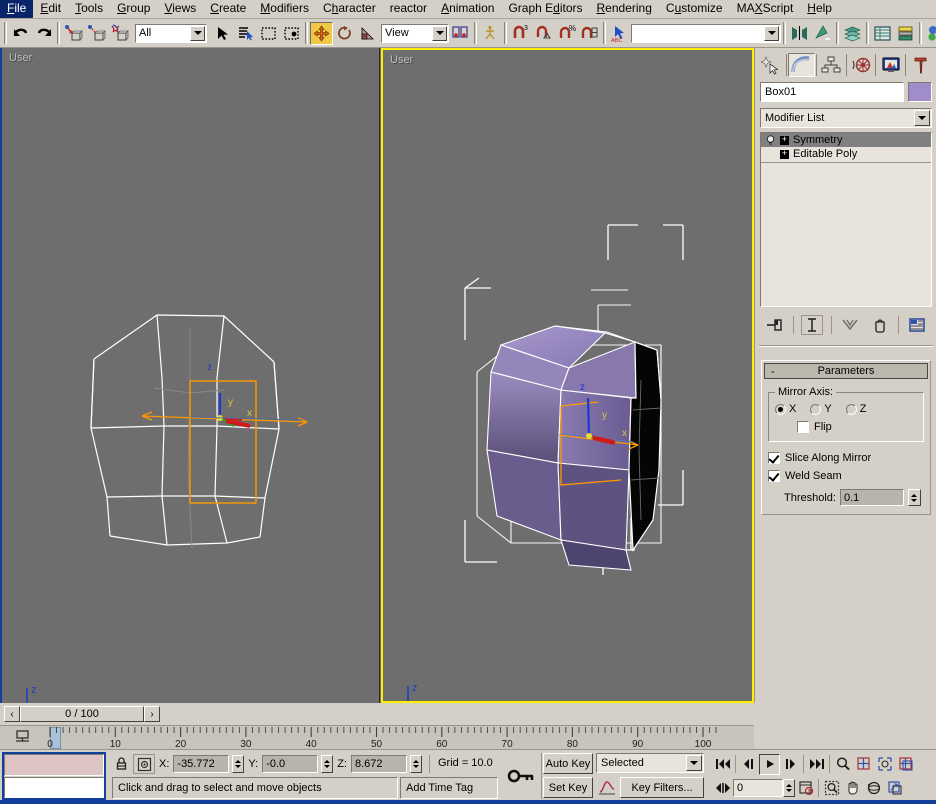  What do you see at coordinates (769, 764) in the screenshot?
I see `play-animation-button` at bounding box center [769, 764].